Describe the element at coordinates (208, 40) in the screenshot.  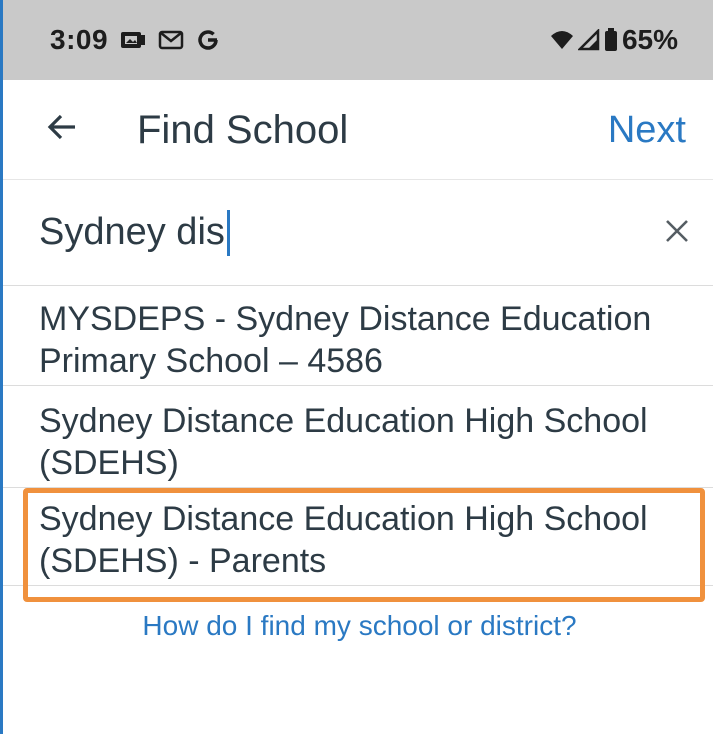
I see `google-icon` at that location.